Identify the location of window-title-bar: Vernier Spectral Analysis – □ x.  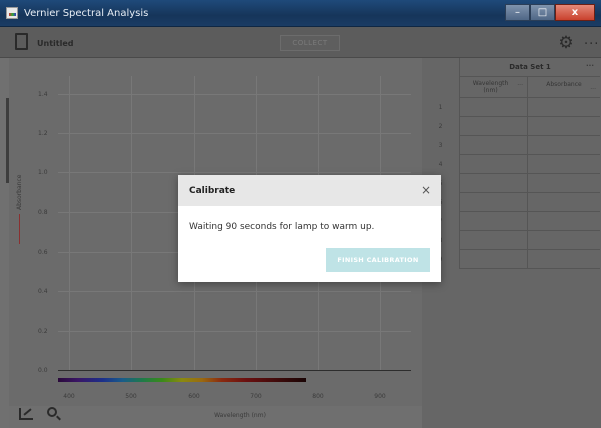
(300, 13).